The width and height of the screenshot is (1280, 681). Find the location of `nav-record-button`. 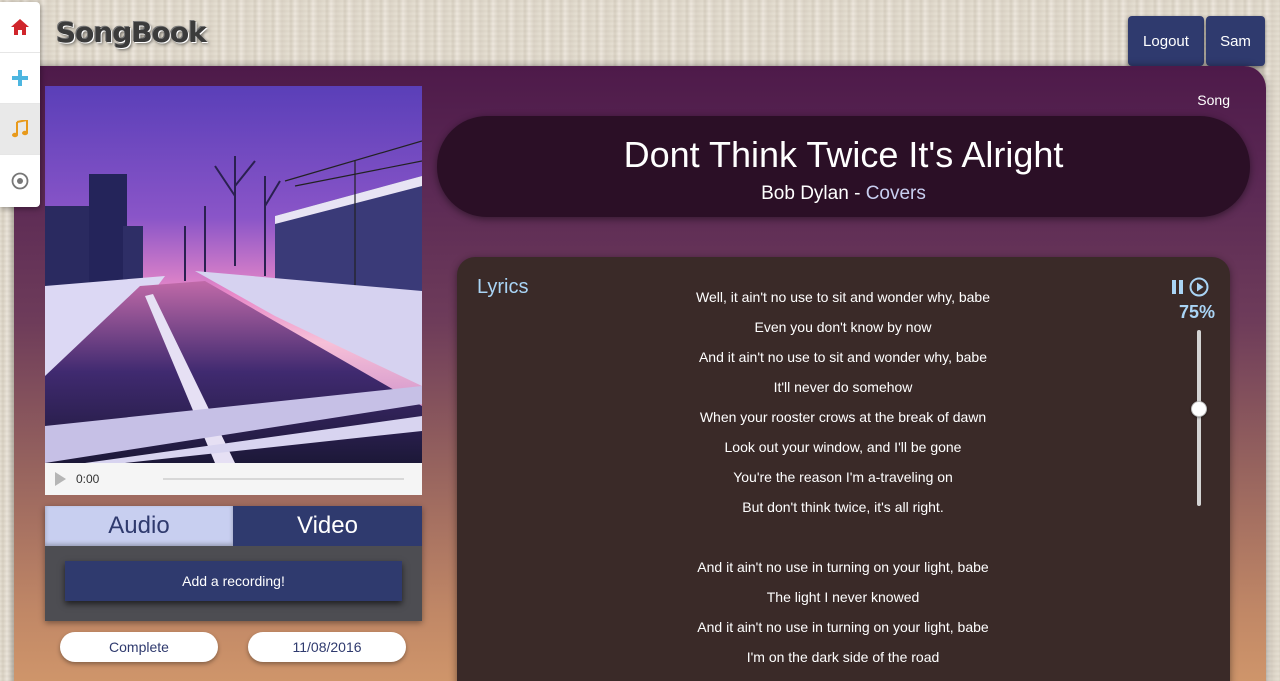

nav-record-button is located at coordinates (20, 180).